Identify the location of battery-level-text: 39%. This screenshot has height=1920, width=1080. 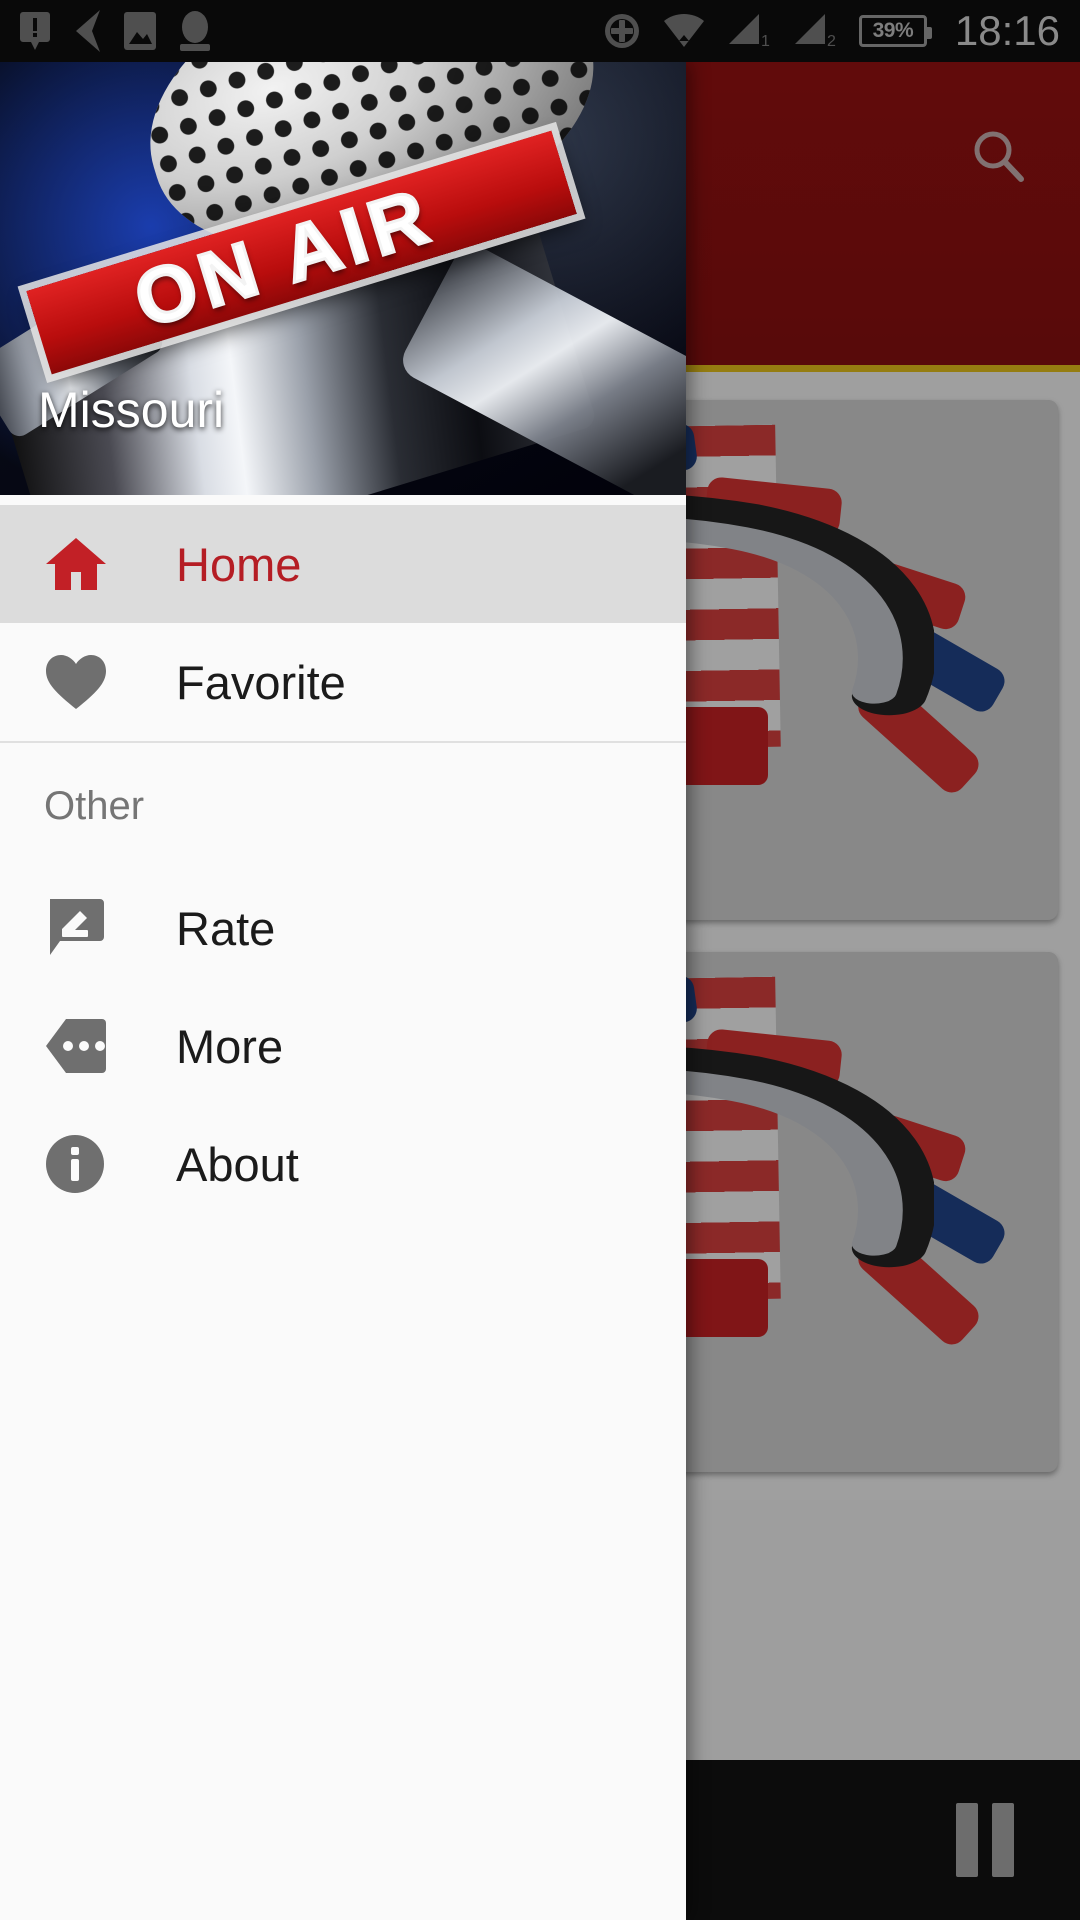
(893, 30).